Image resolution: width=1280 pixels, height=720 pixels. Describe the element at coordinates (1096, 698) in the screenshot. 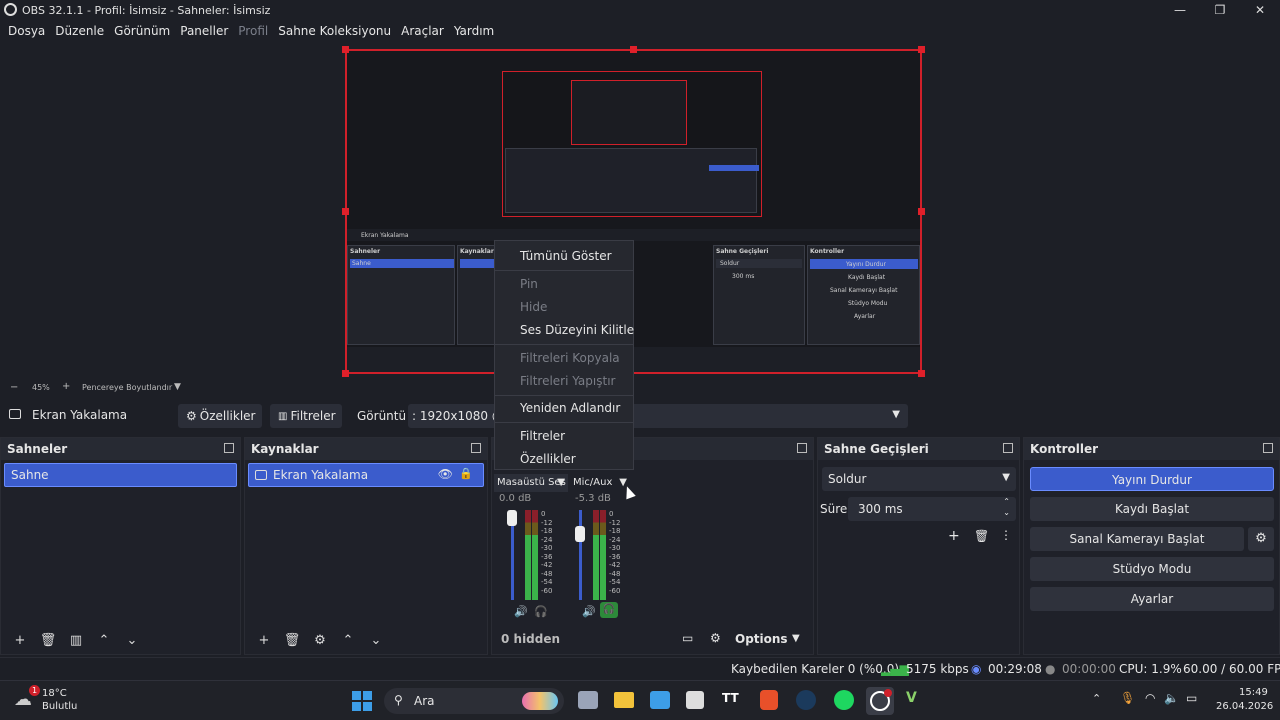

I see `tray-overflow-icon: ⌃` at that location.